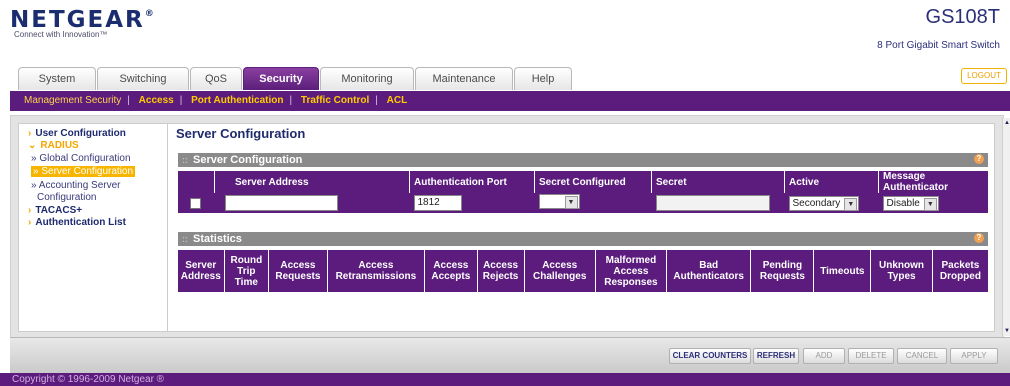 The image size is (1010, 386). What do you see at coordinates (776, 356) in the screenshot?
I see `refresh-button: REFRESH` at bounding box center [776, 356].